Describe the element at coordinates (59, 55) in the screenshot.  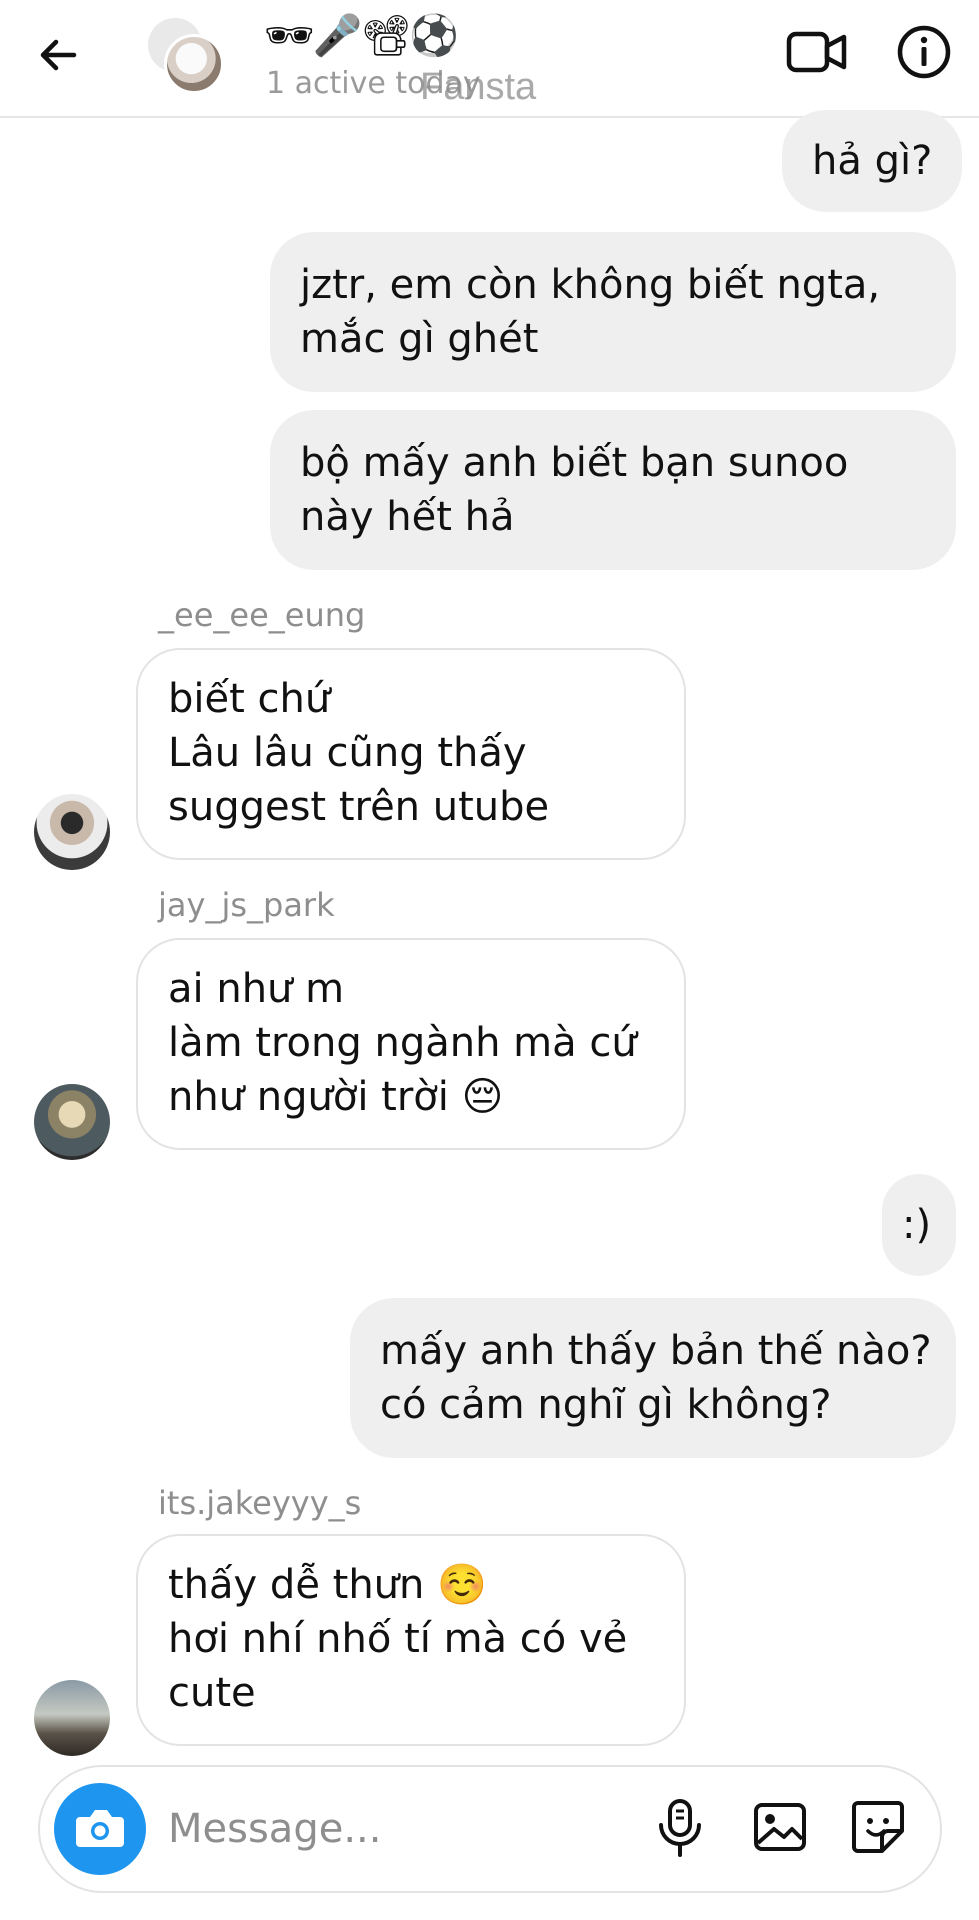
I see `back-arrow-icon` at that location.